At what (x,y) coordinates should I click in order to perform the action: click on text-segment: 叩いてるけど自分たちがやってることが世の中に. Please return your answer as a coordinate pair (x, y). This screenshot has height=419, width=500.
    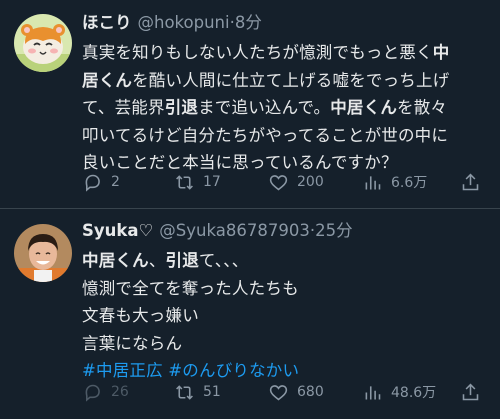
    Looking at the image, I should click on (265, 135).